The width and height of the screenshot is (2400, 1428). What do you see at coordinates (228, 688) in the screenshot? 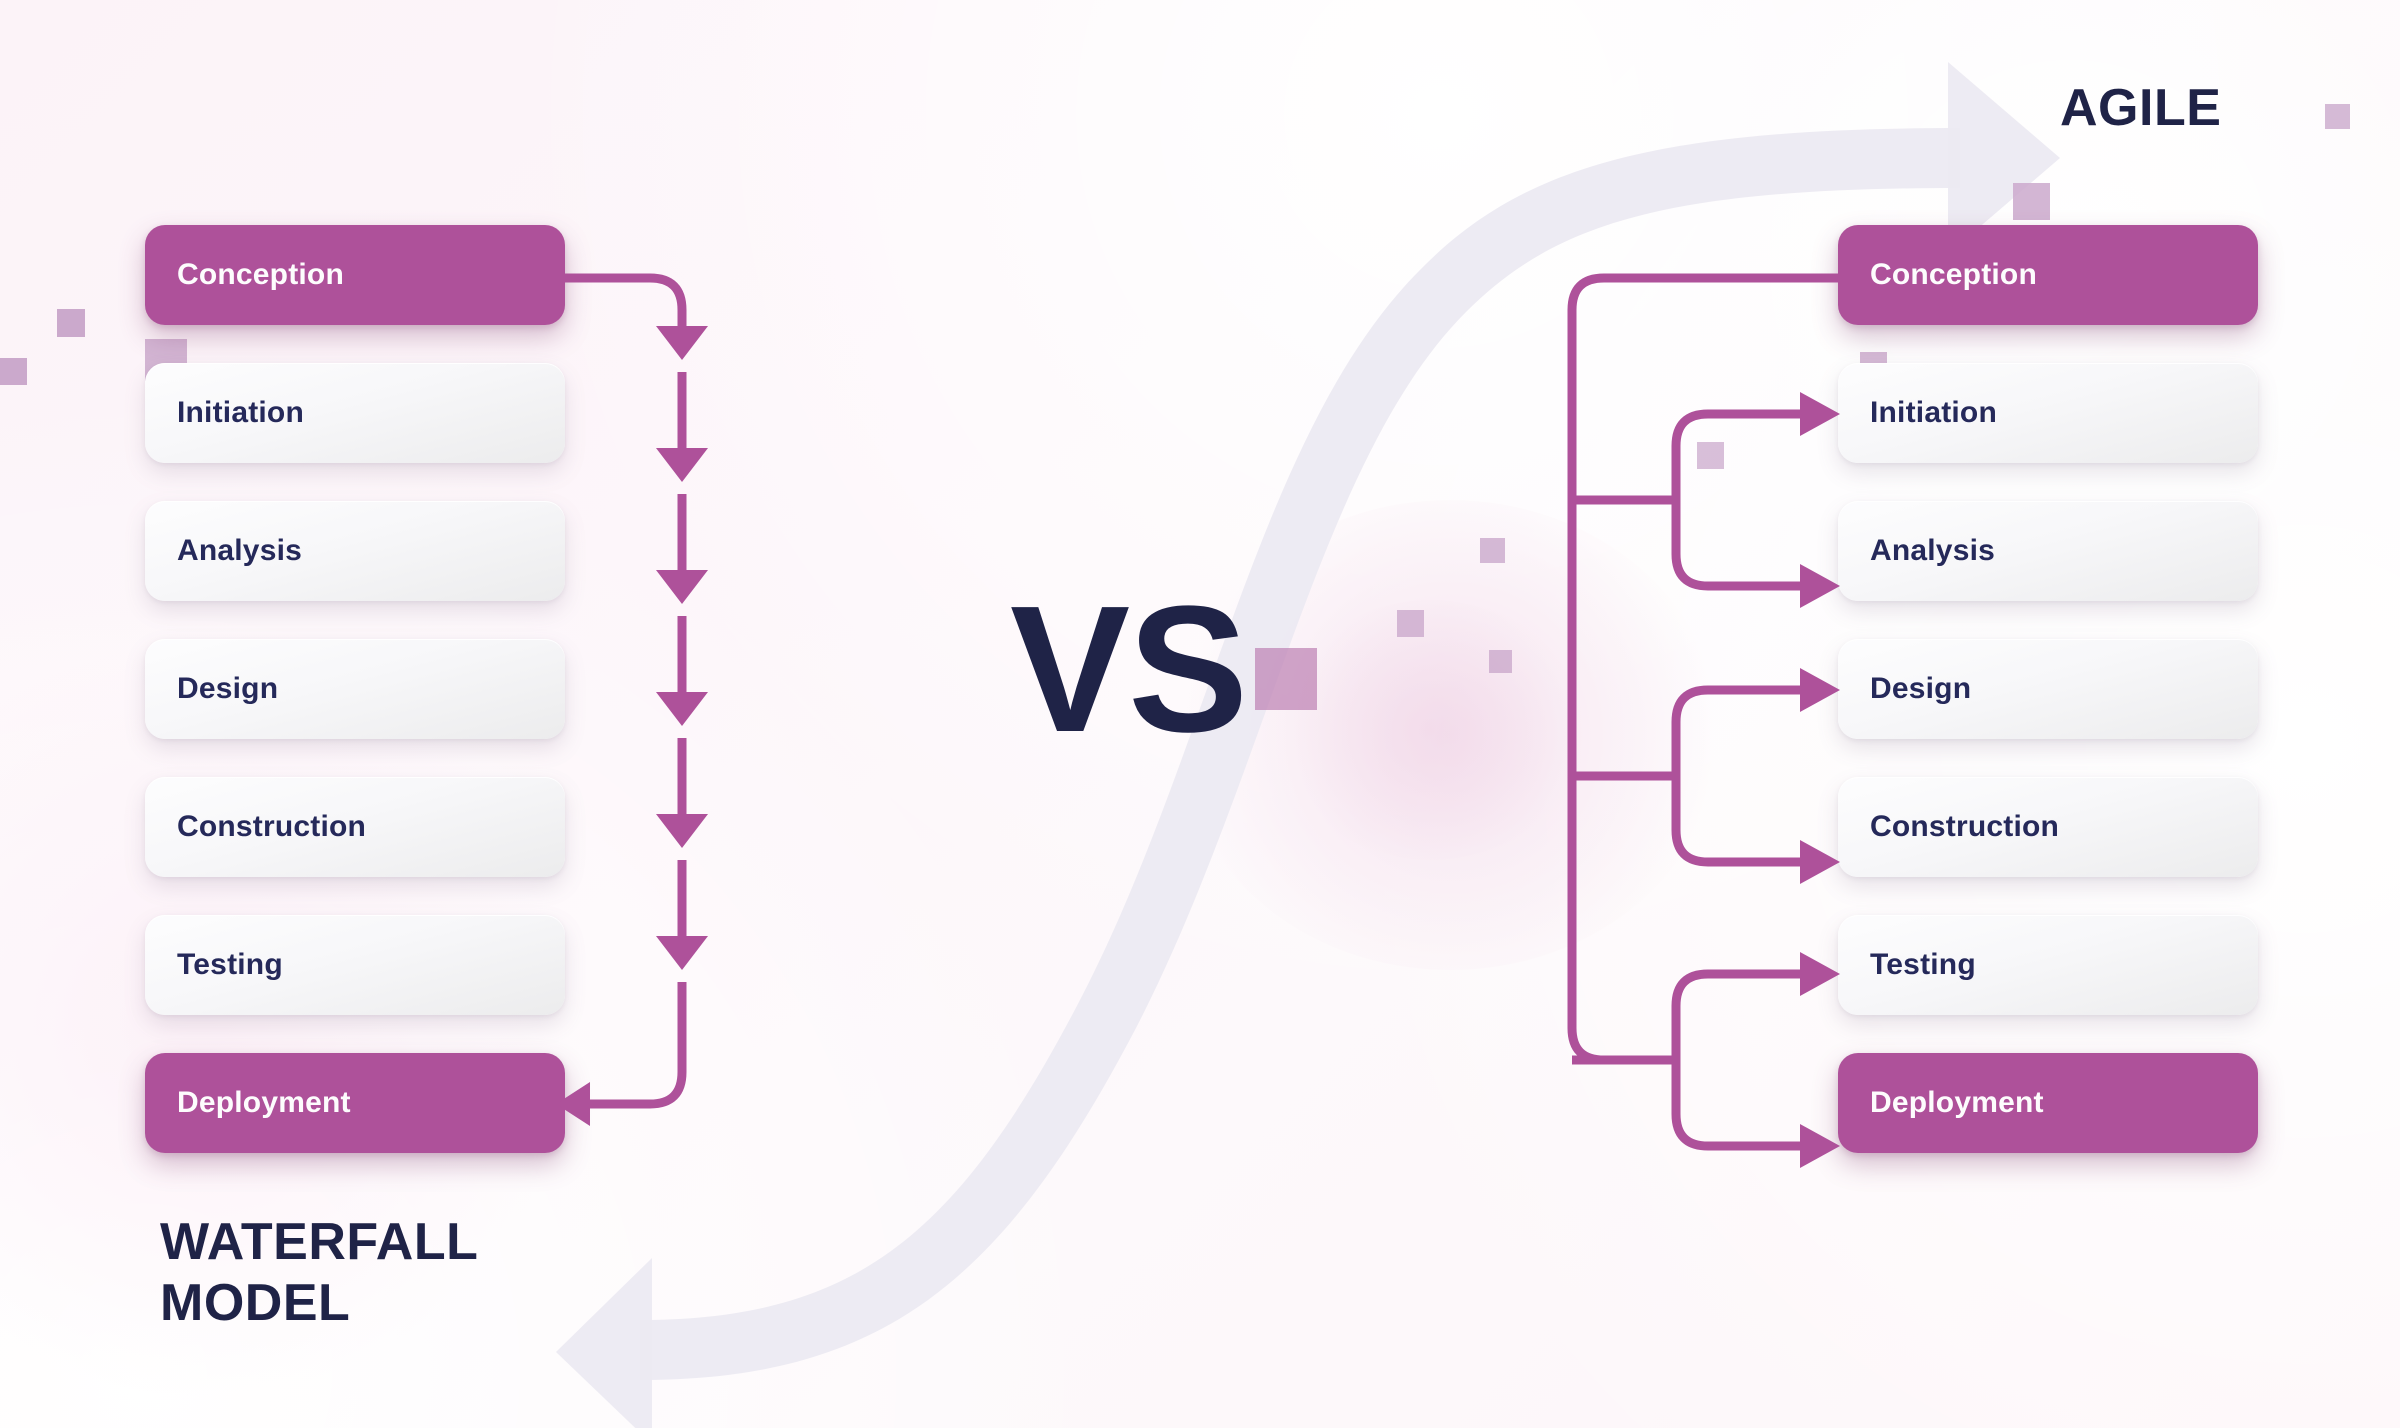
I see `waterfall-step-label: Design` at bounding box center [228, 688].